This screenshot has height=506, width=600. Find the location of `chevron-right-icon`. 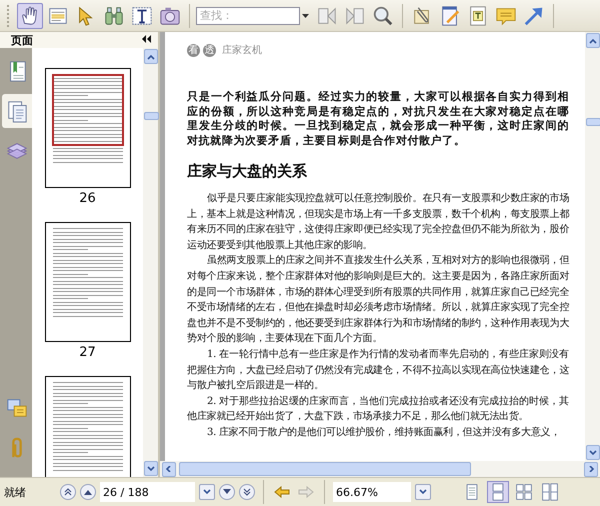

chevron-right-icon is located at coordinates (591, 469).